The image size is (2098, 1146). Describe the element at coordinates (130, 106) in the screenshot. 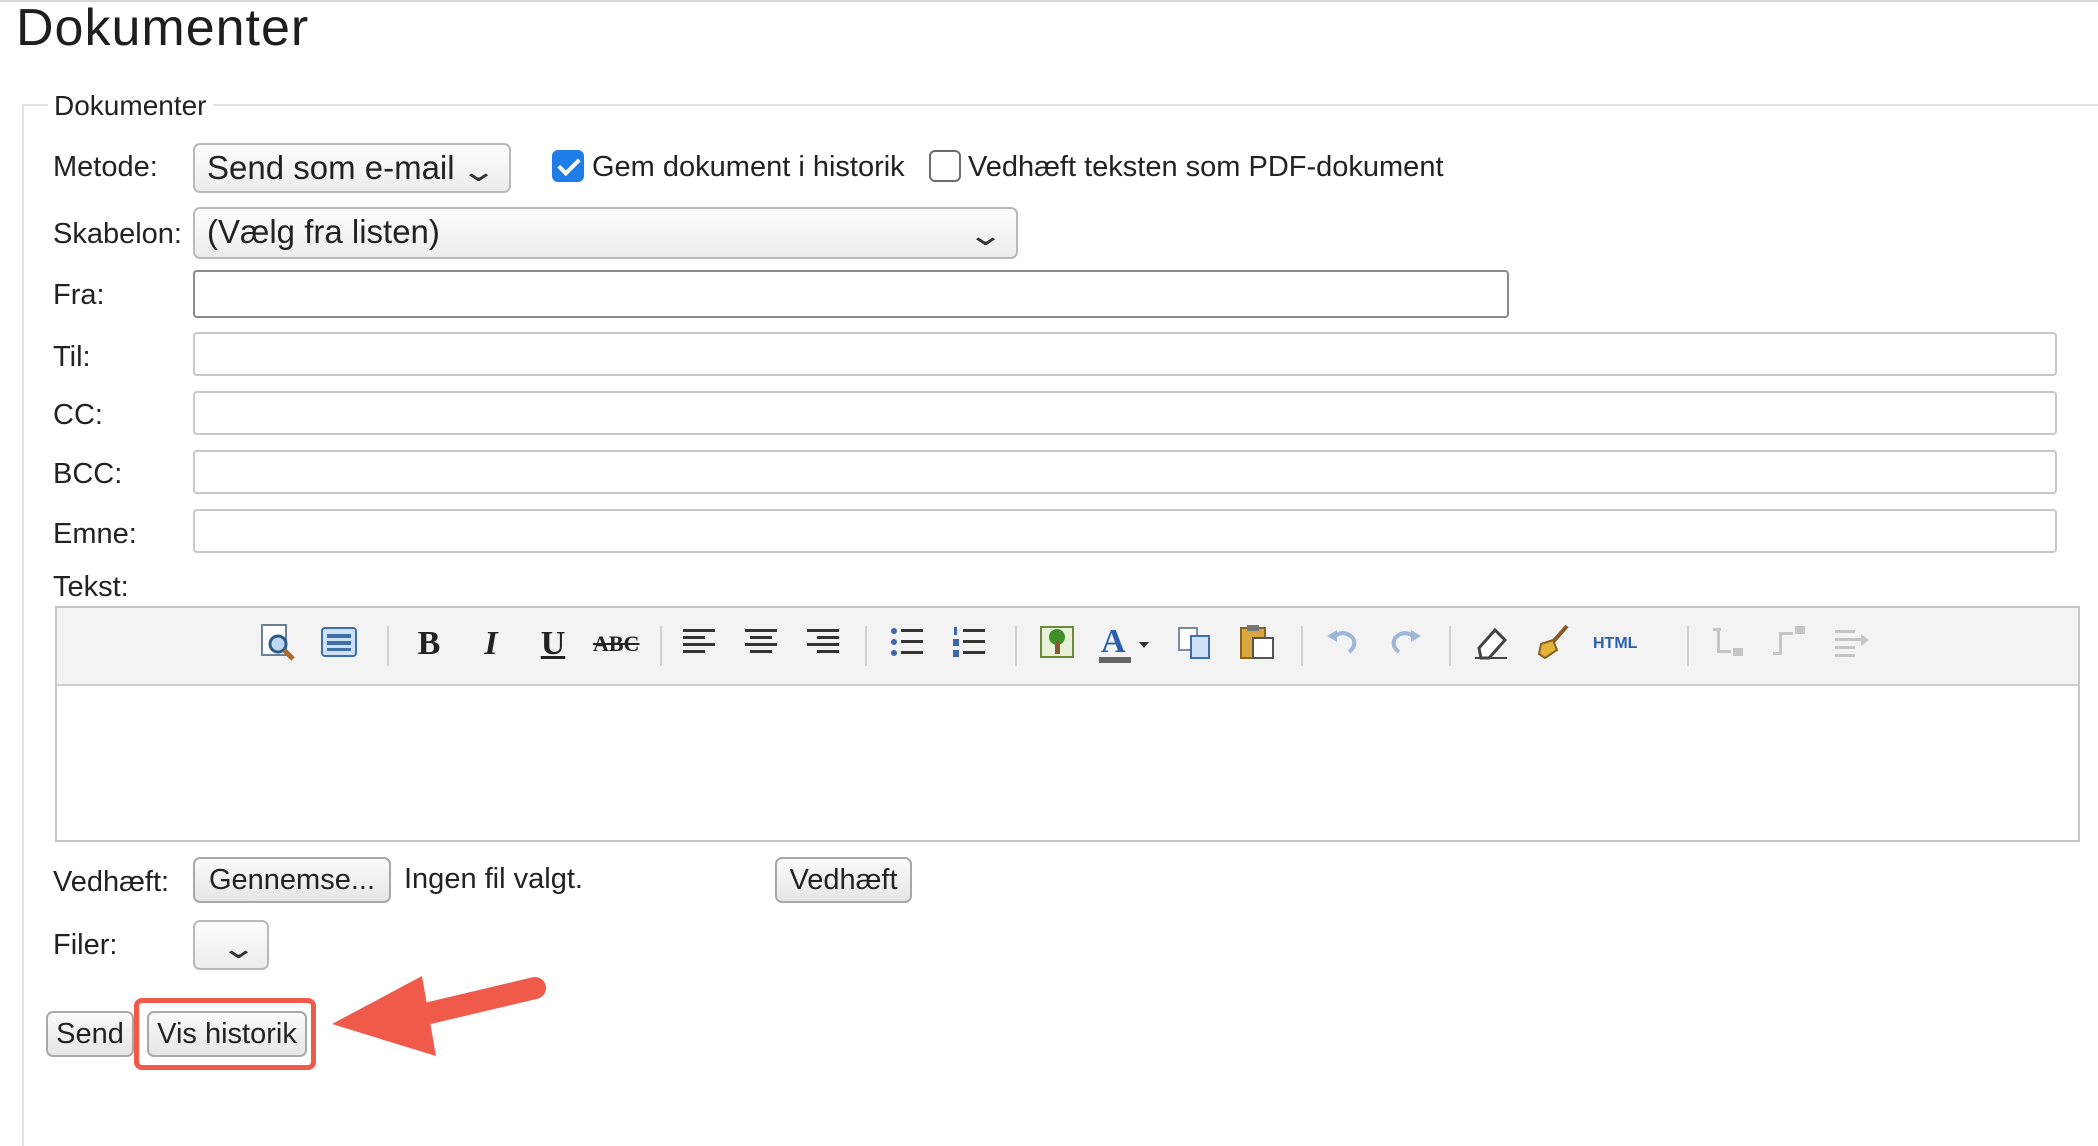

I see `fieldset-legend: Dokumenter` at that location.